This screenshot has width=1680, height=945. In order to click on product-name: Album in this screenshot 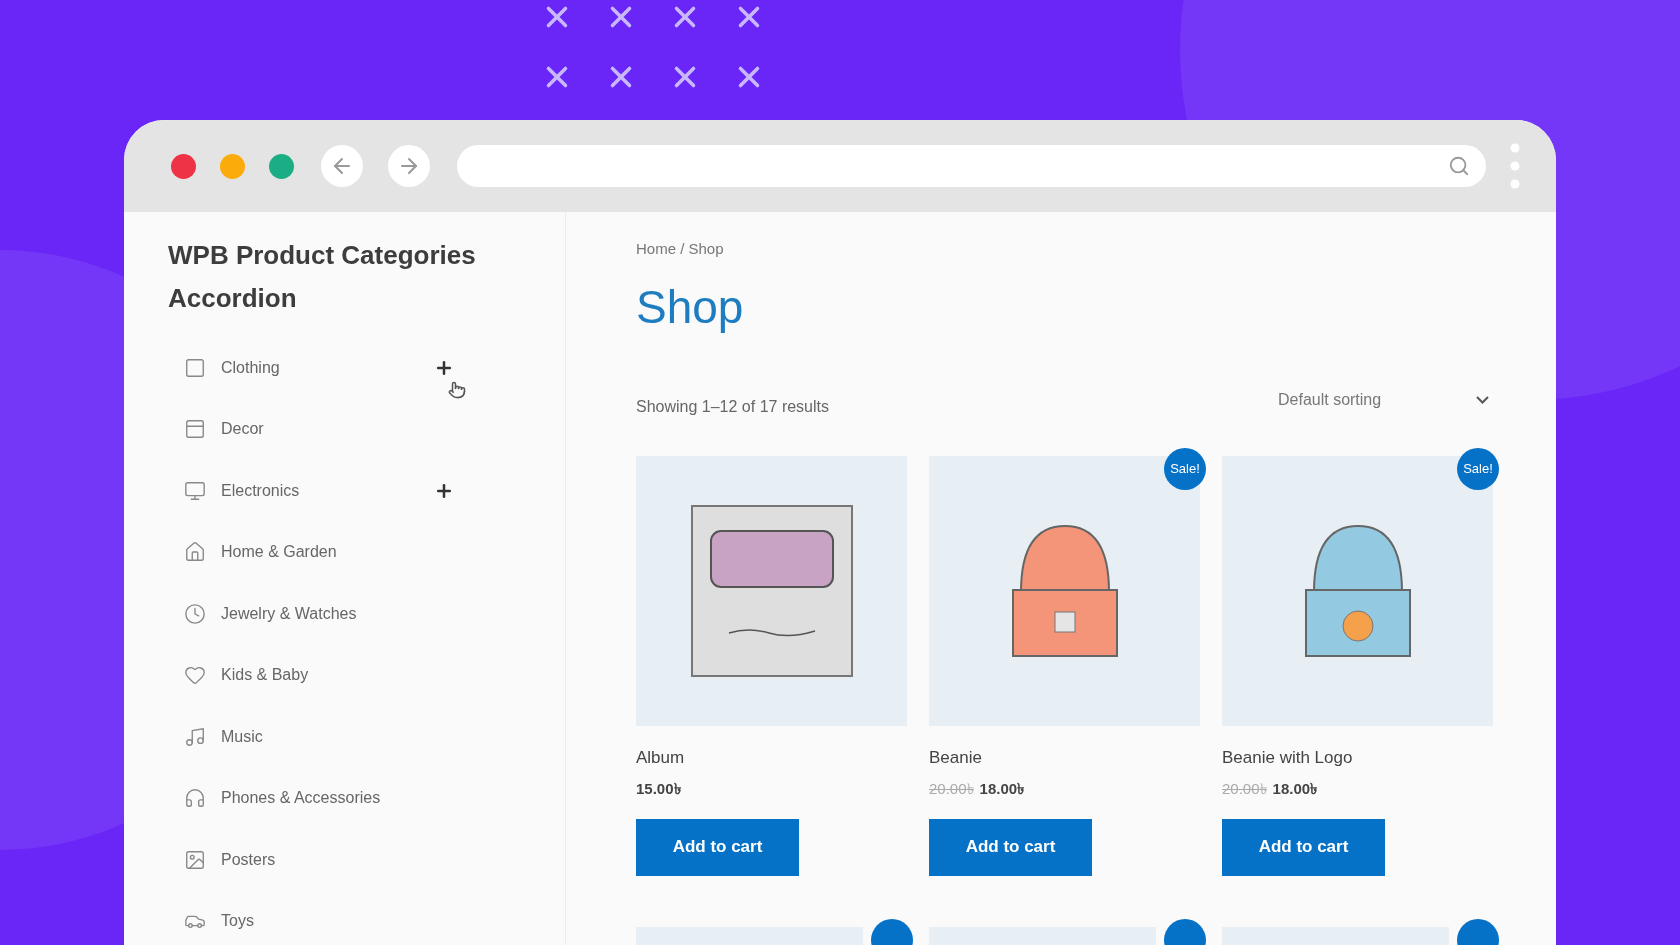, I will do `click(771, 757)`.